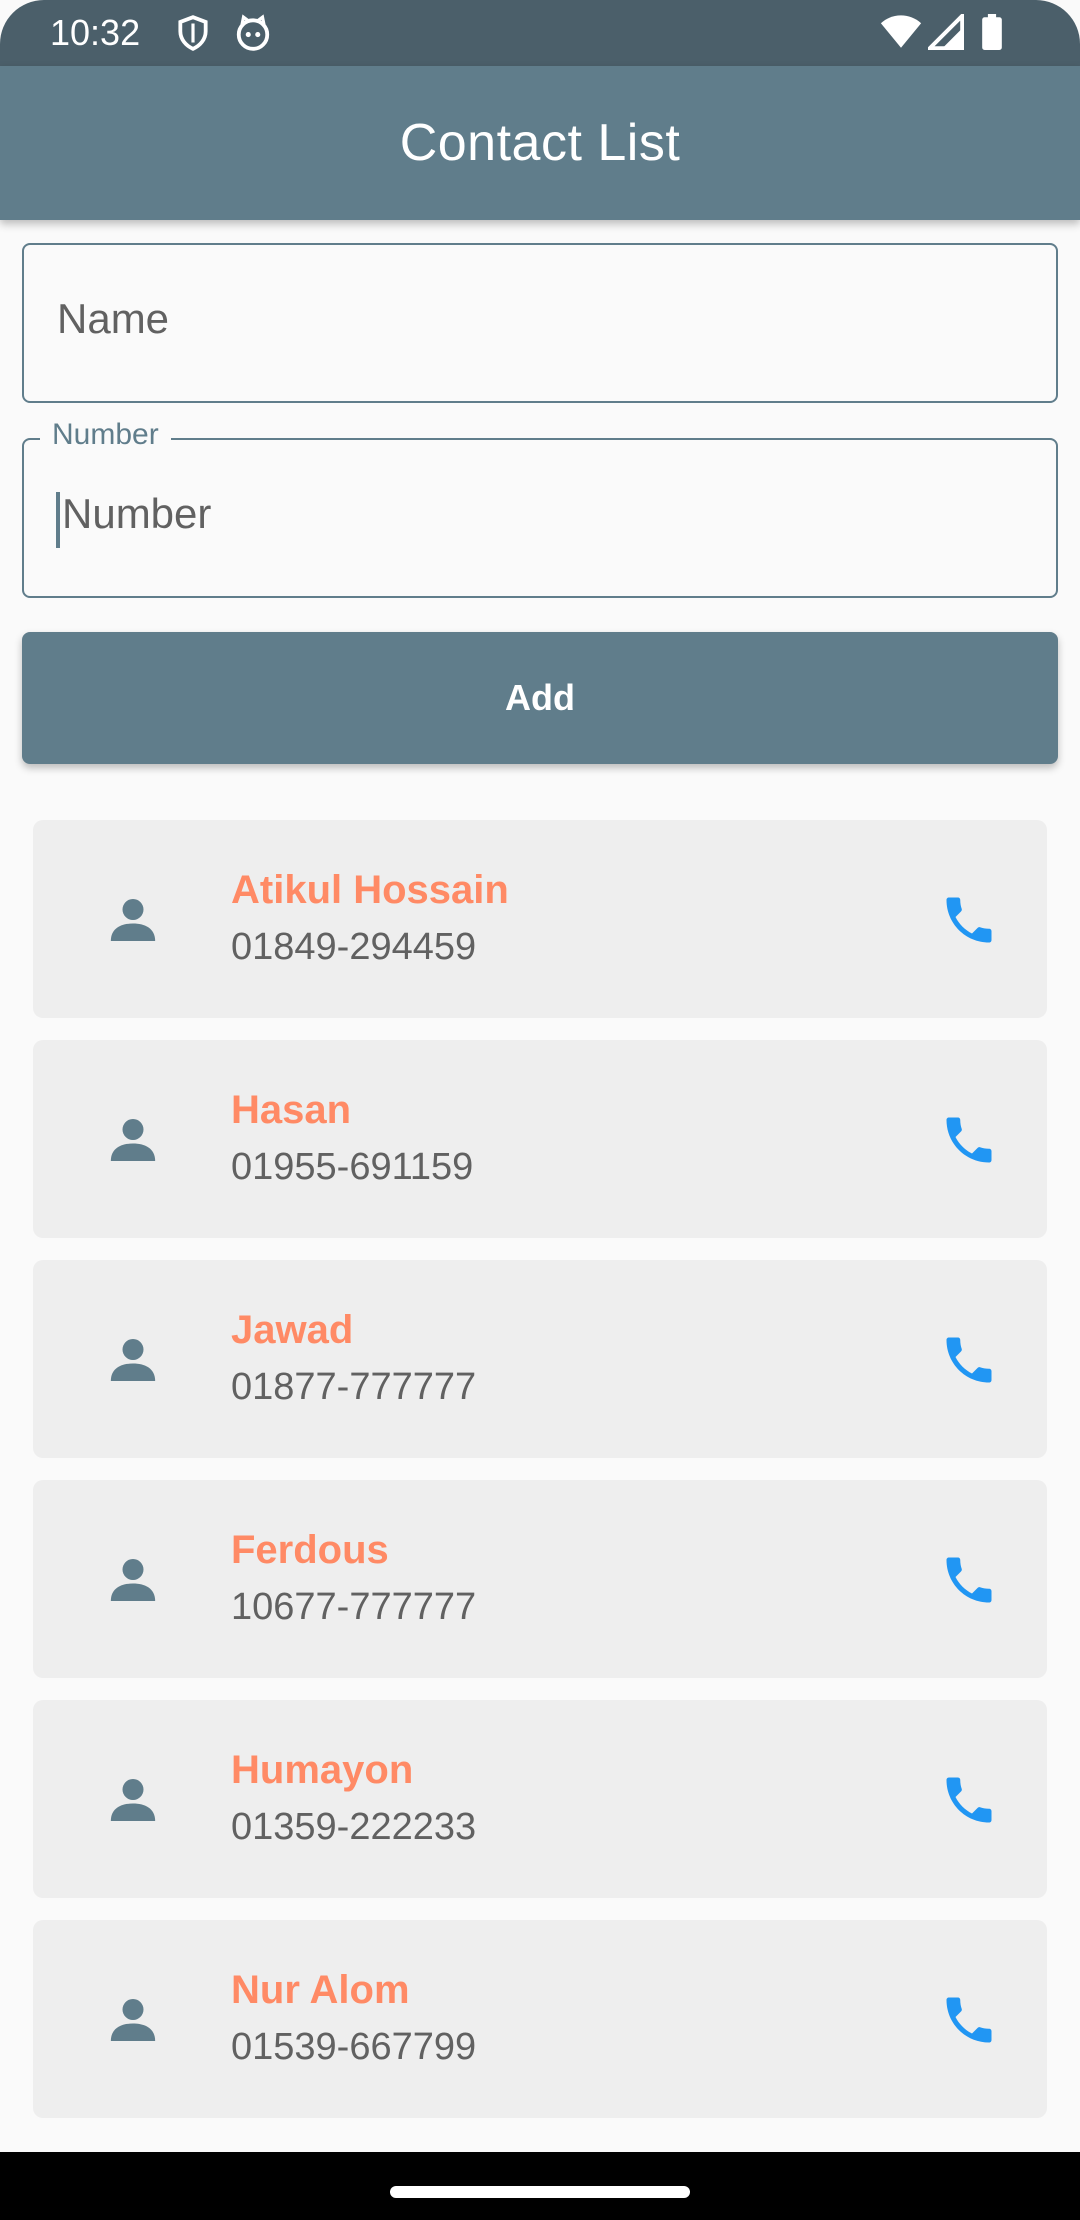 This screenshot has width=1080, height=2220. What do you see at coordinates (540, 698) in the screenshot?
I see `add-button: Add` at bounding box center [540, 698].